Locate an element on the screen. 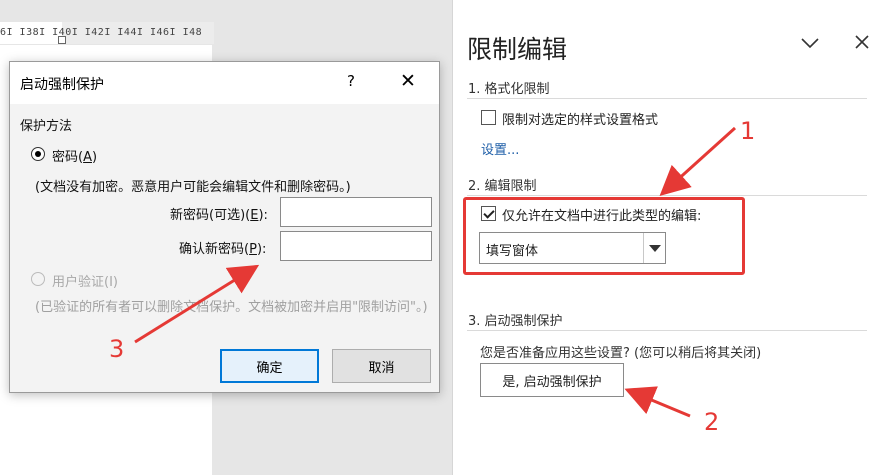 Image resolution: width=886 pixels, height=475 pixels. protection-method-label: 保护方法 is located at coordinates (46, 126).